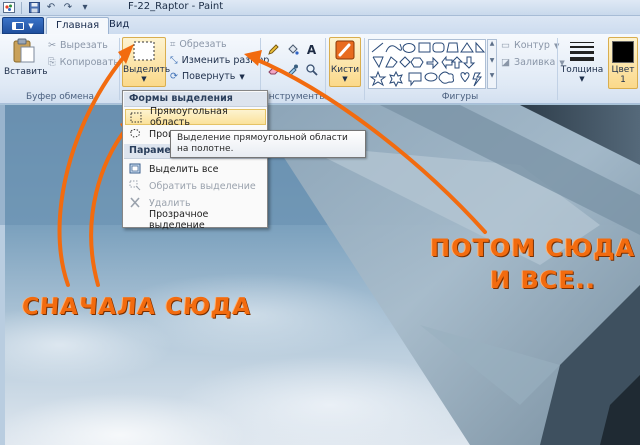 The height and width of the screenshot is (445, 640). What do you see at coordinates (137, 307) in the screenshot?
I see `annotation-first-here: СНАЧАЛА СЮДА` at bounding box center [137, 307].